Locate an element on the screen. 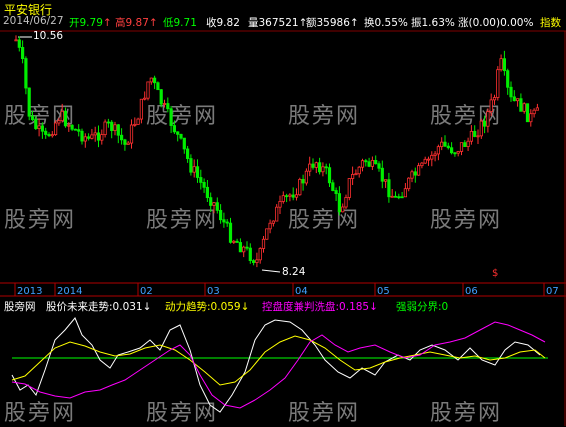  indicator-name: 股旁网 is located at coordinates (20, 306).